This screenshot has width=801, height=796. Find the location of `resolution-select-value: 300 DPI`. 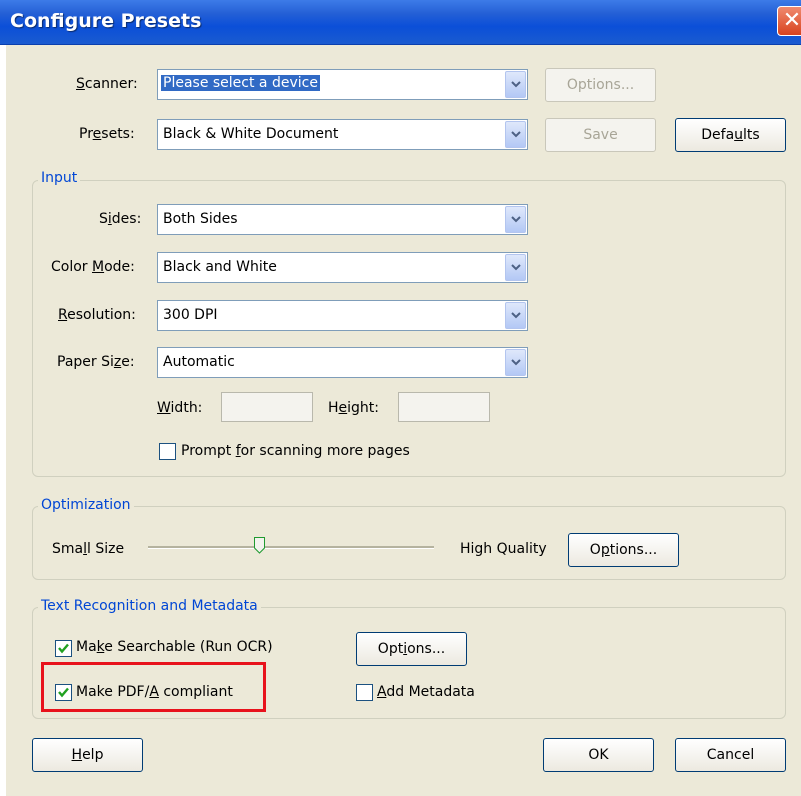

resolution-select-value: 300 DPI is located at coordinates (190, 315).